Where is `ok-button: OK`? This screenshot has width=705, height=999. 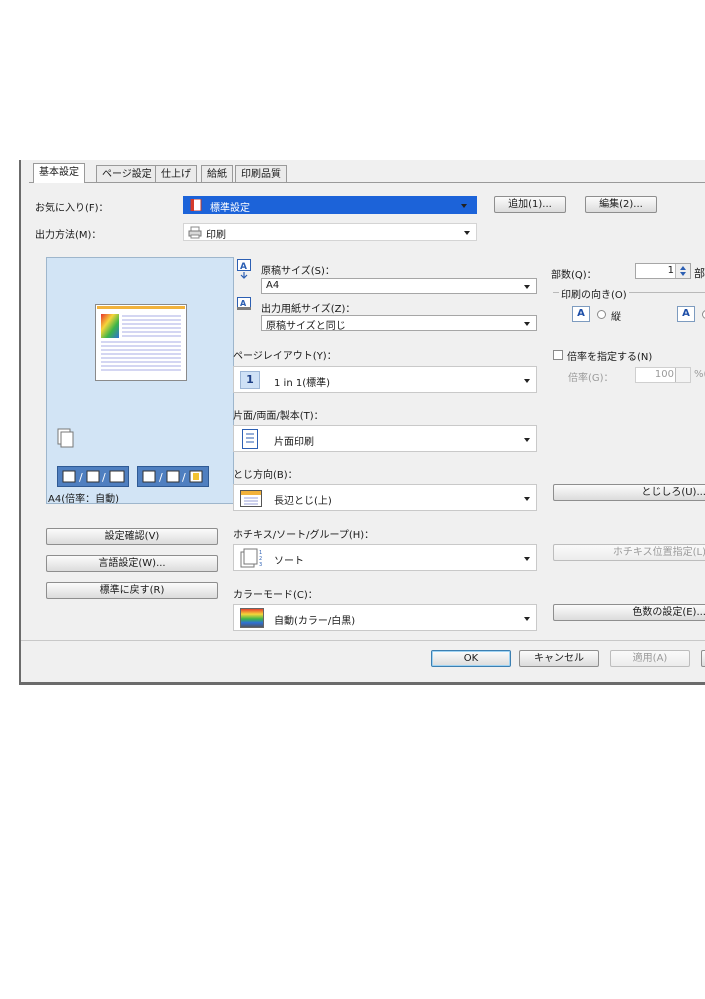 ok-button: OK is located at coordinates (471, 658).